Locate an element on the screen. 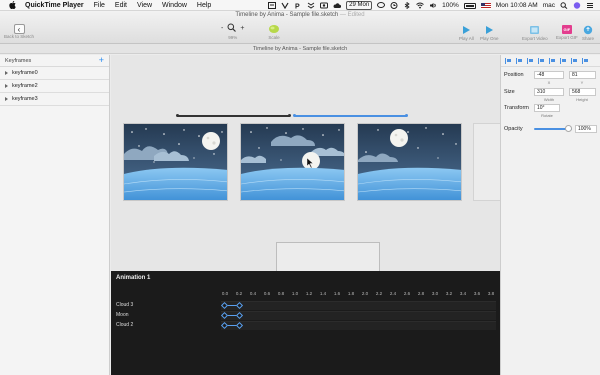  back-to-sketch-button: ‹ Back to Sketch is located at coordinates (19, 31).